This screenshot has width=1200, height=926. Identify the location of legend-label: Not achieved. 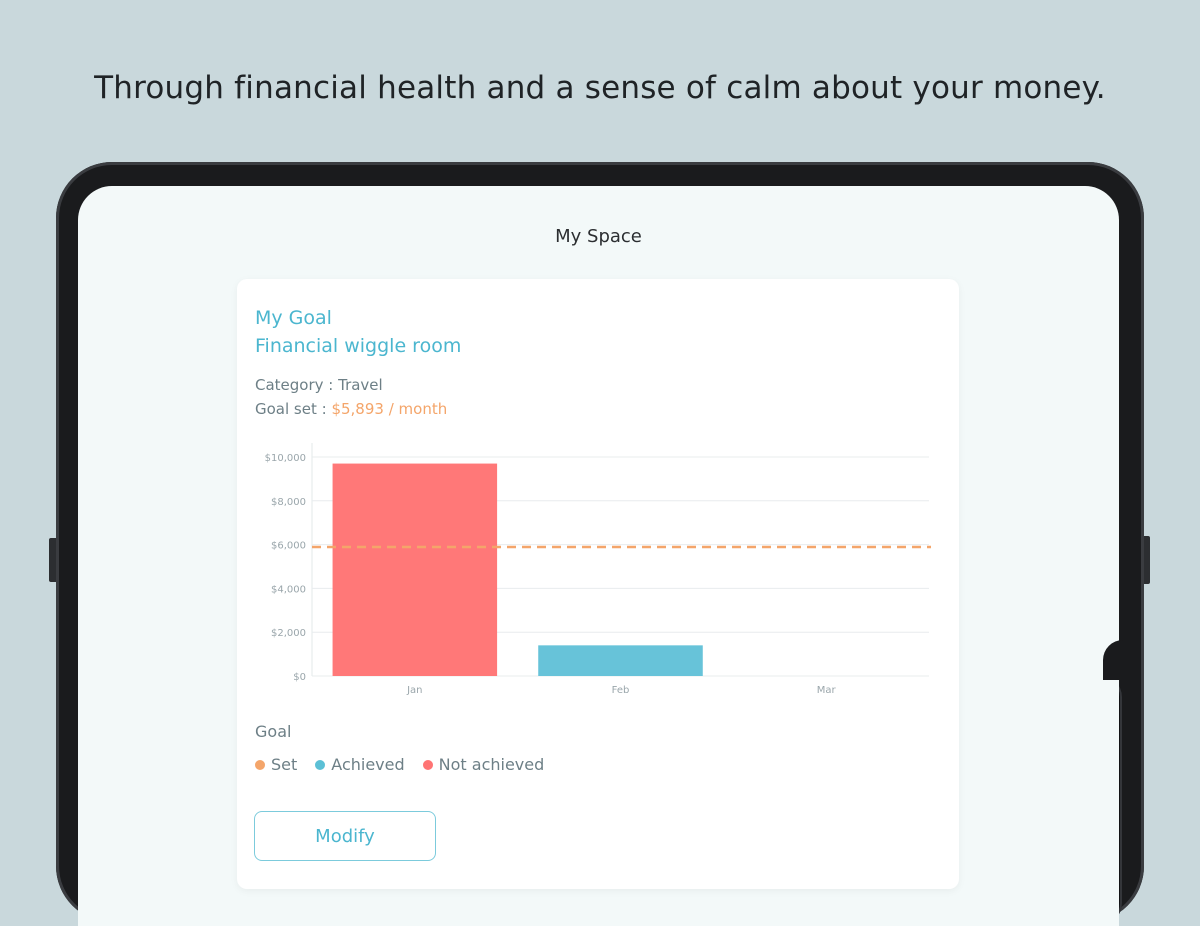
(491, 764).